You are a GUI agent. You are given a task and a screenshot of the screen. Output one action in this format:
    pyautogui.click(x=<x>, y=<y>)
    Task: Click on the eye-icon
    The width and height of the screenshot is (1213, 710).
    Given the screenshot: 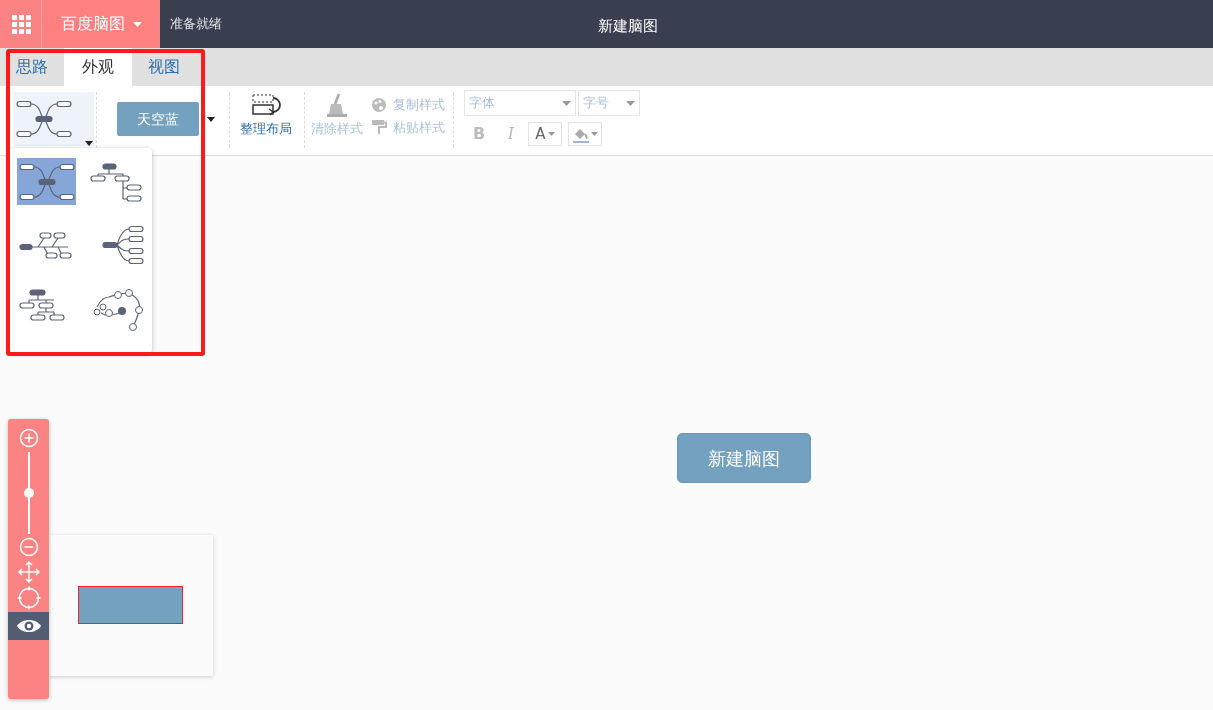 What is the action you would take?
    pyautogui.click(x=28, y=626)
    